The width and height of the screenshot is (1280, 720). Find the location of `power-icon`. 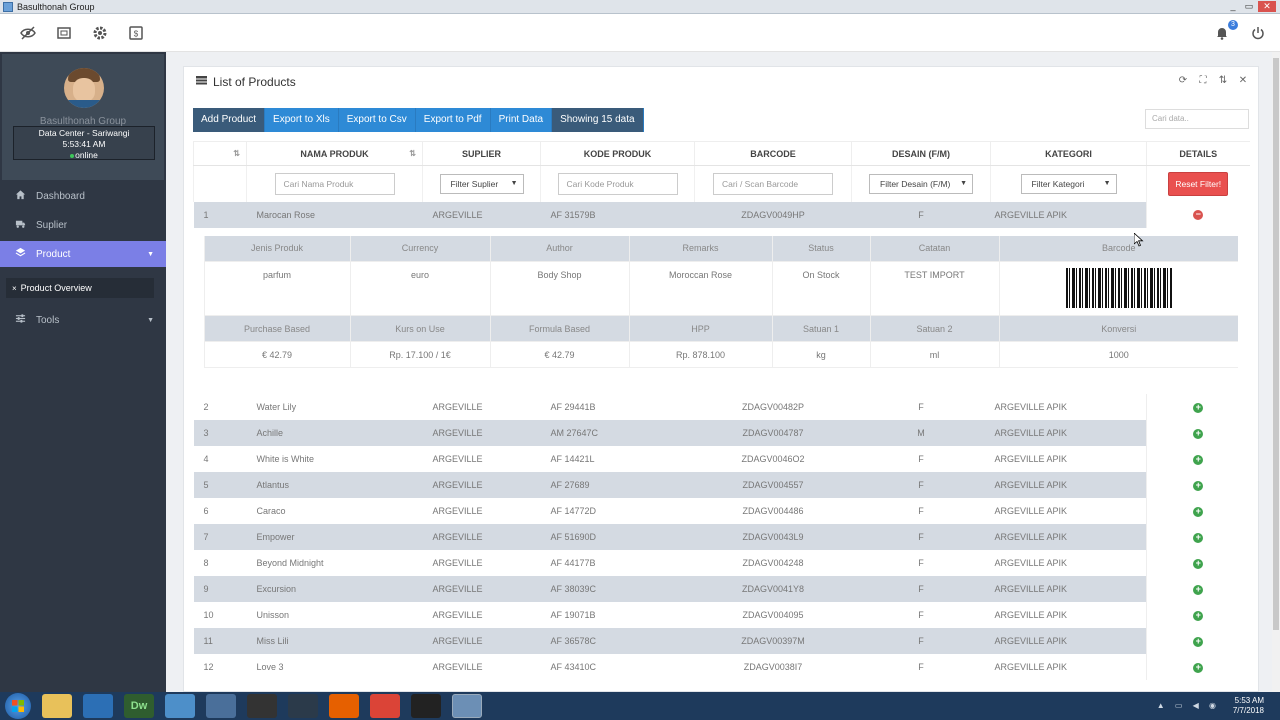

power-icon is located at coordinates (1258, 33).